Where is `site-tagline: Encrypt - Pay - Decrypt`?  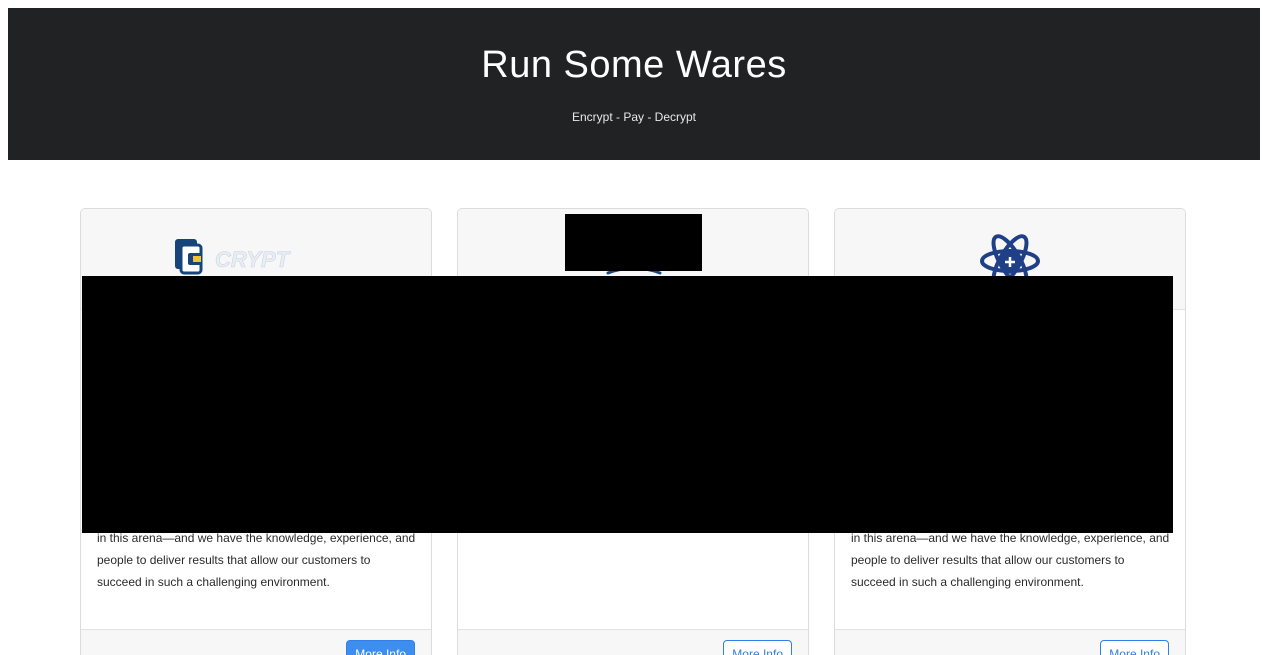 site-tagline: Encrypt - Pay - Decrypt is located at coordinates (634, 117).